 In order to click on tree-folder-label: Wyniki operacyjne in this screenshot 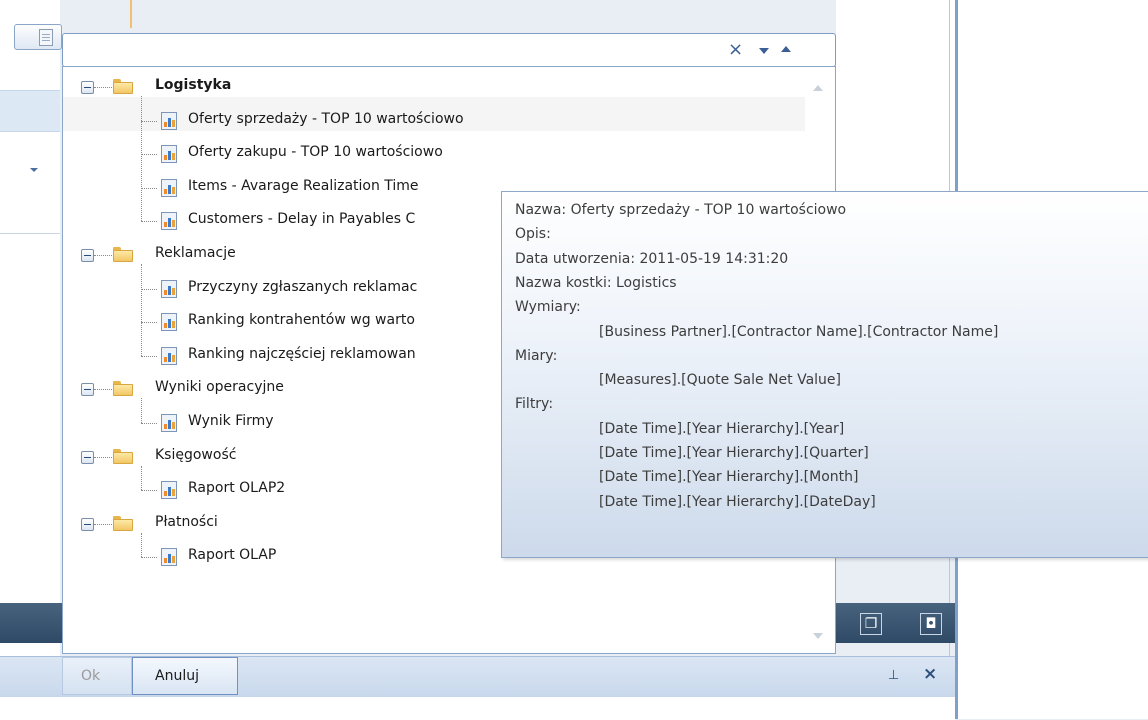, I will do `click(219, 387)`.